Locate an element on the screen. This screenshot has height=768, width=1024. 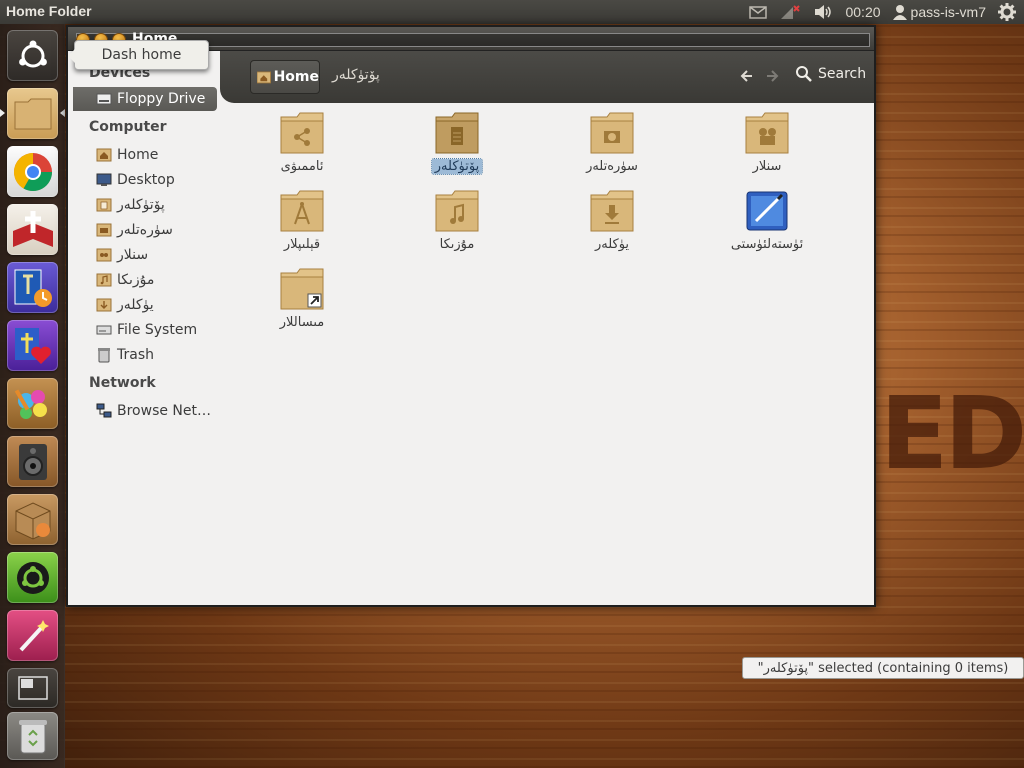
item-label: مۇزىكا is located at coordinates (457, 244).